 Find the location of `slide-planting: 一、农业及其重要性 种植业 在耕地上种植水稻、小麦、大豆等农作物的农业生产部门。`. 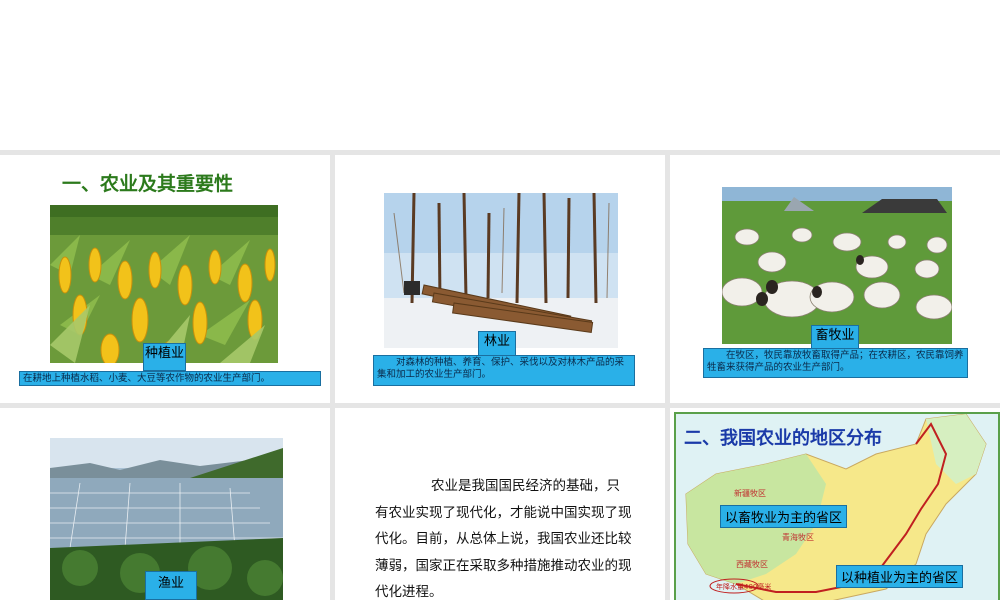

slide-planting: 一、农业及其重要性 种植业 在耕地上种植水稻、小麦、大豆等农作物的农业生产部门。 is located at coordinates (165, 279).